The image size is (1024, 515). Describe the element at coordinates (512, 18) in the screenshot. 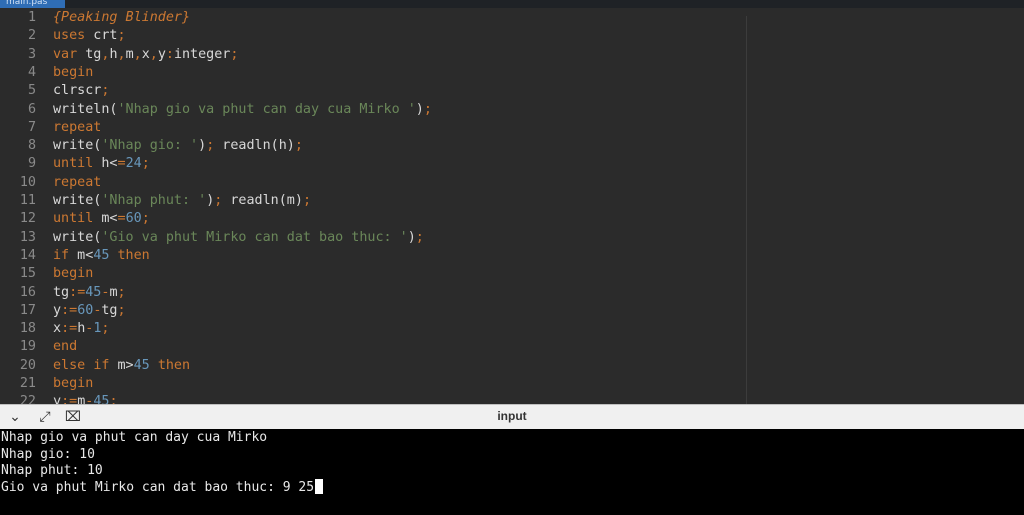

I see `code-line: 1 {Peaking Blinder}` at that location.